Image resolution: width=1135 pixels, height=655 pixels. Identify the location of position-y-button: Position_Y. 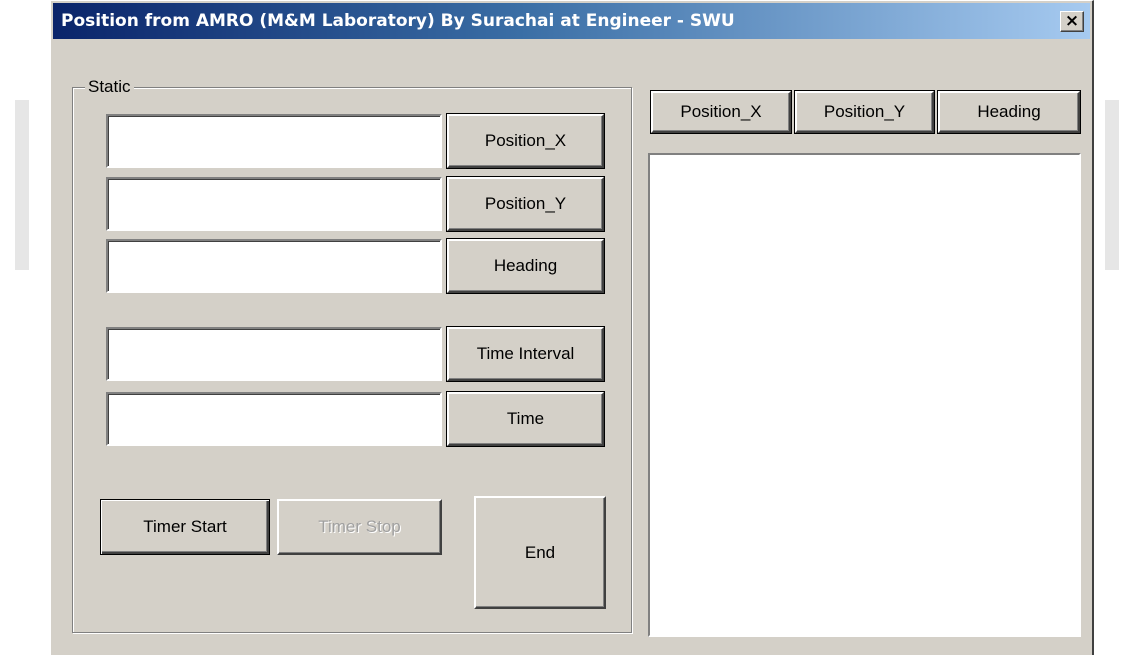
(525, 204).